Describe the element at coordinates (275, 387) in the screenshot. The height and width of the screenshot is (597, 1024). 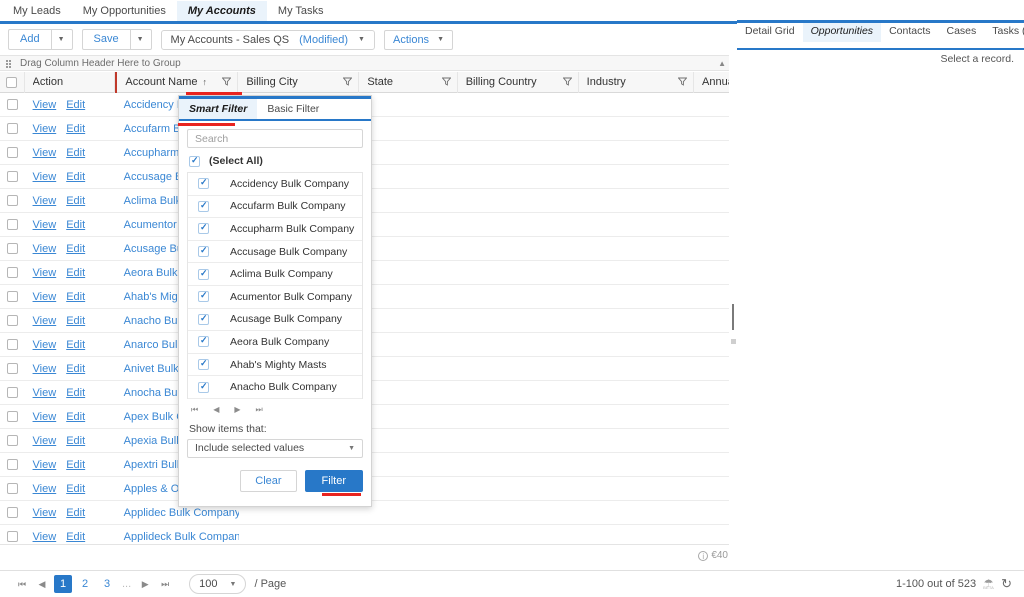
I see `filter-list-item: Anacho Bulk Company` at that location.